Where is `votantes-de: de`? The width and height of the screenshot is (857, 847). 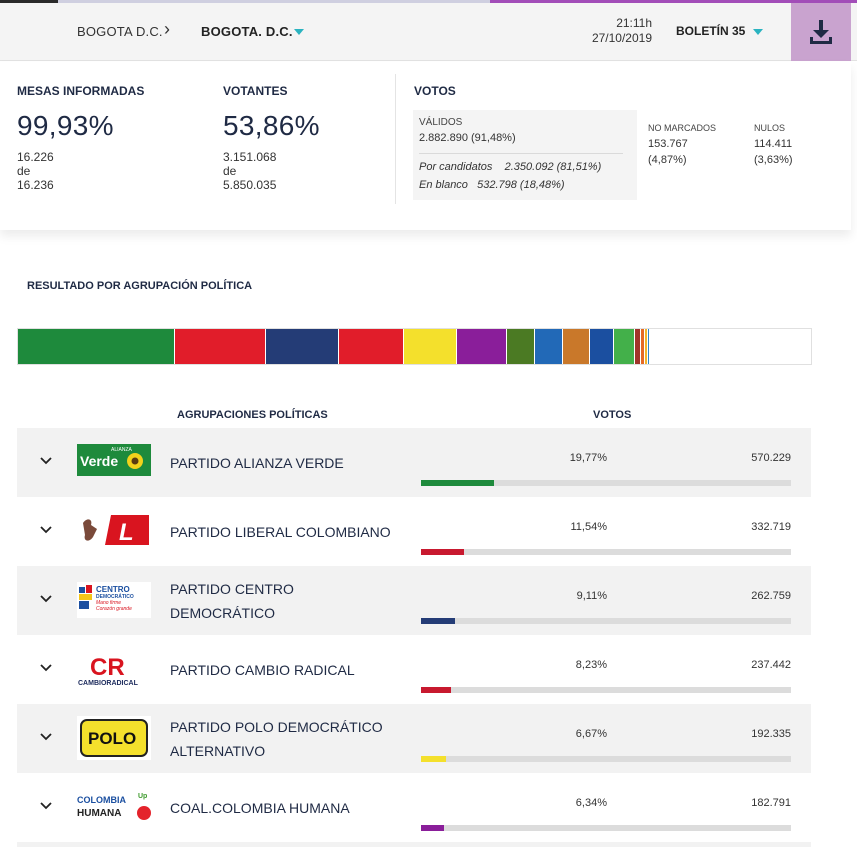 votantes-de: de is located at coordinates (230, 171).